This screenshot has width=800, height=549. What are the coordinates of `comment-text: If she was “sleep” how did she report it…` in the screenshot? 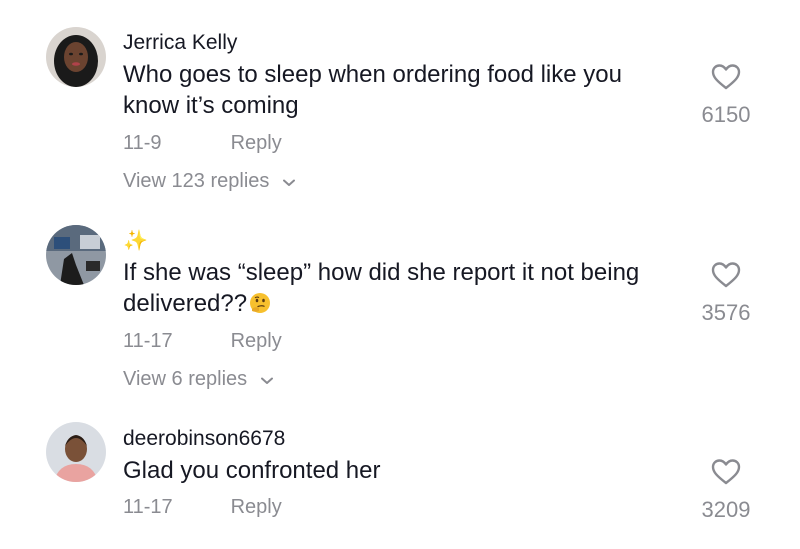 It's located at (403, 288).